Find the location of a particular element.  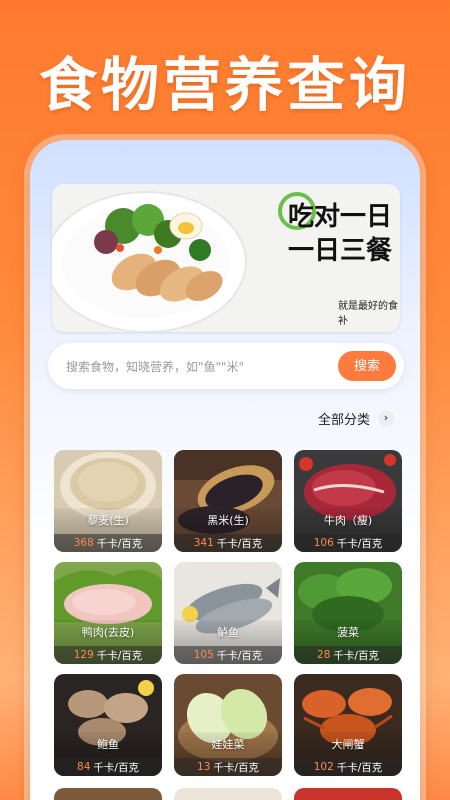

food-calories: 102 千卡/百克 is located at coordinates (348, 767).